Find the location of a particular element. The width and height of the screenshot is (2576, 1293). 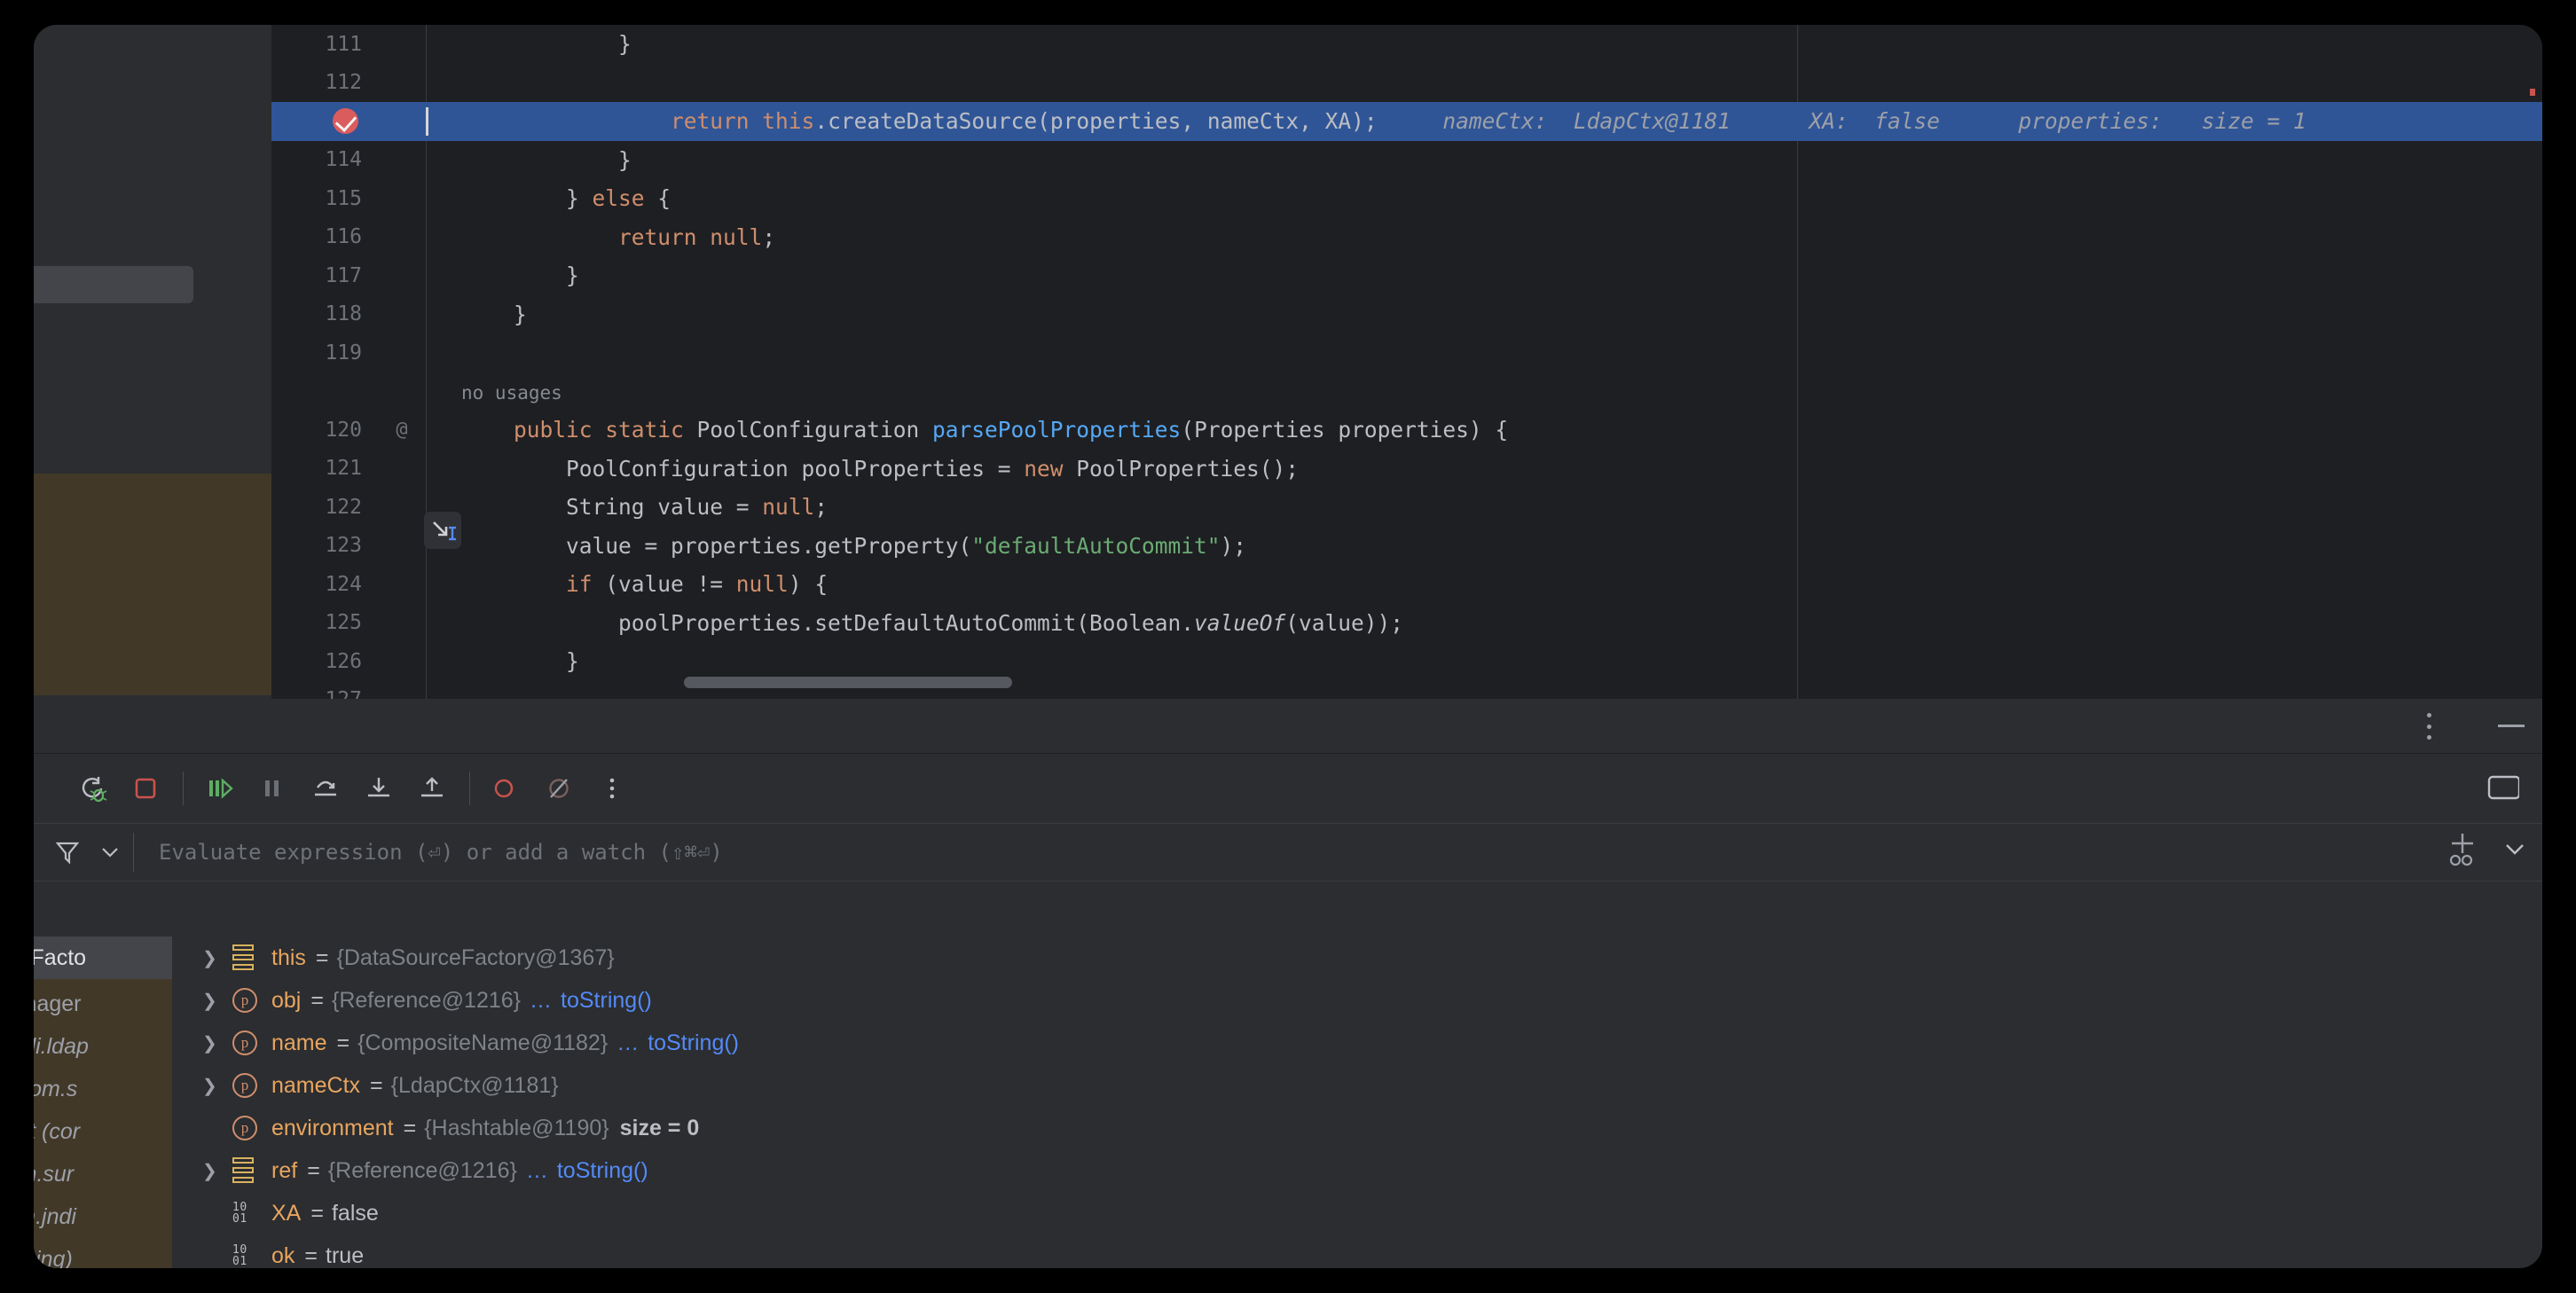

pause-program-button is located at coordinates (272, 788).